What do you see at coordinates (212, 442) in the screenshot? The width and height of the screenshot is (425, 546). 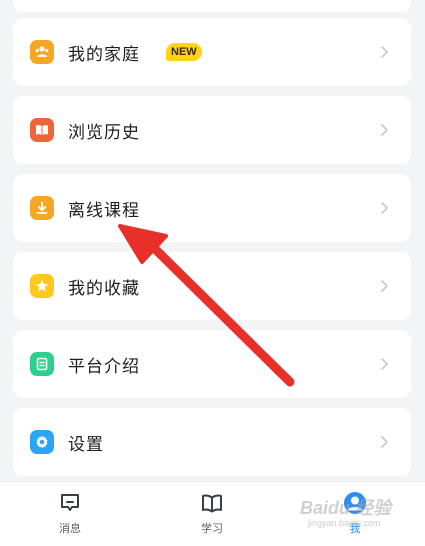 I see `menu-item-settings: 设置` at bounding box center [212, 442].